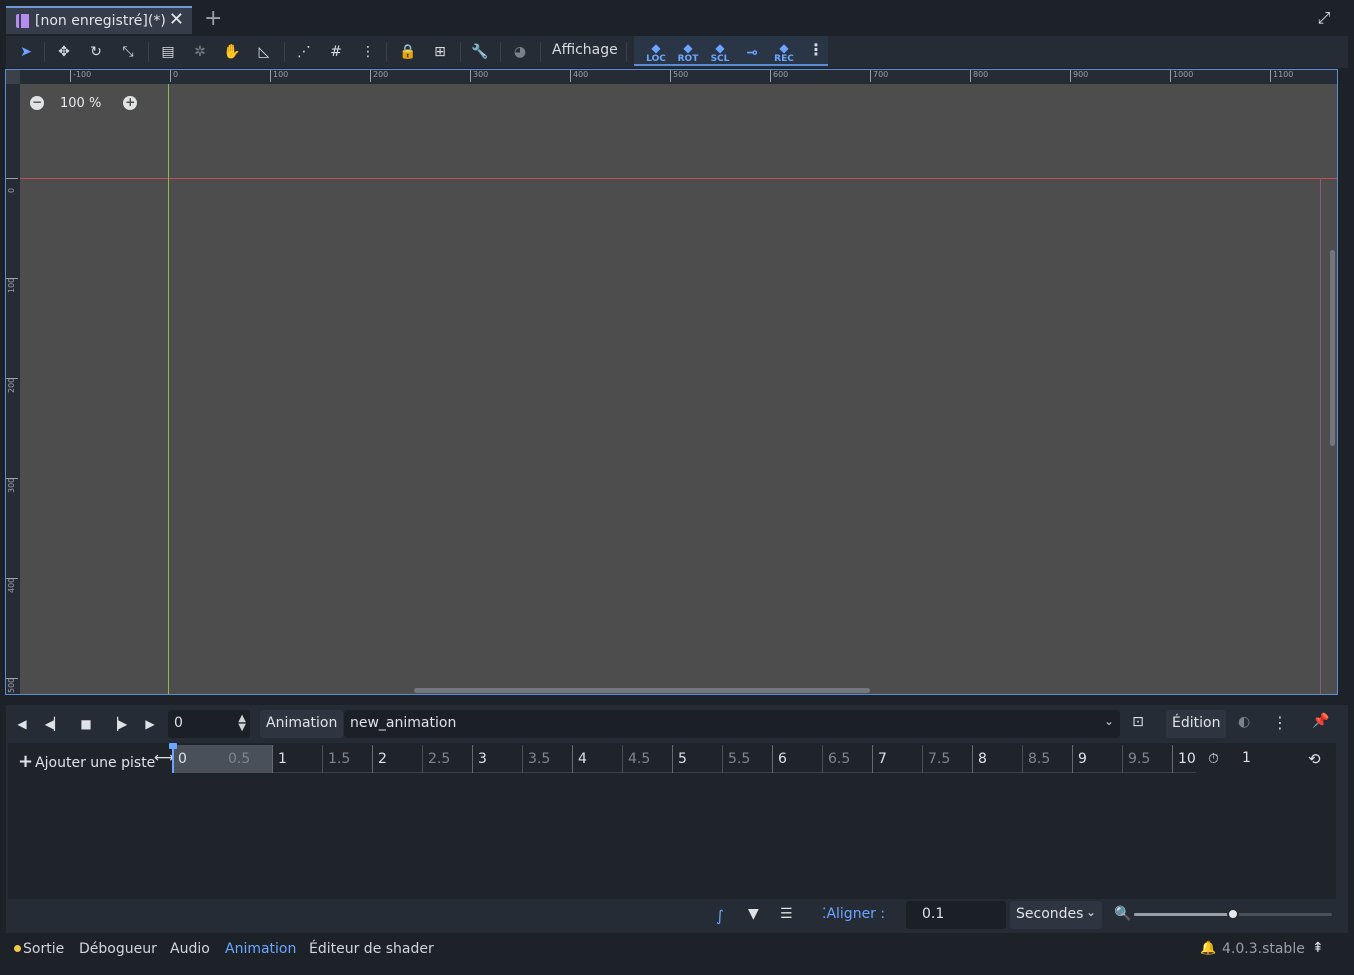  What do you see at coordinates (678, 178) in the screenshot?
I see `x-axis-line` at bounding box center [678, 178].